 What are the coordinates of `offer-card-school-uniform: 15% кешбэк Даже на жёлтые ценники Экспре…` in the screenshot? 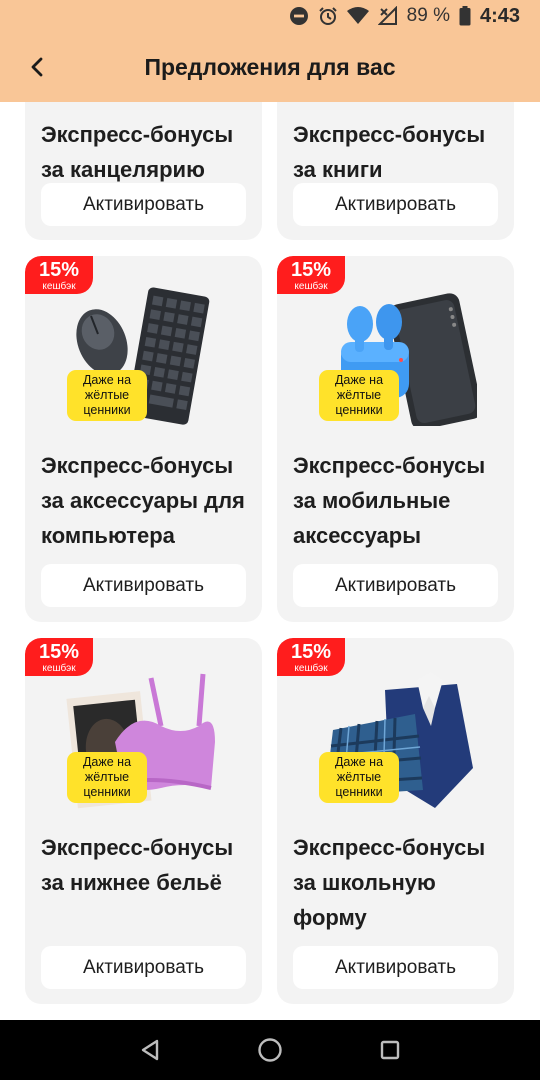 It's located at (395, 821).